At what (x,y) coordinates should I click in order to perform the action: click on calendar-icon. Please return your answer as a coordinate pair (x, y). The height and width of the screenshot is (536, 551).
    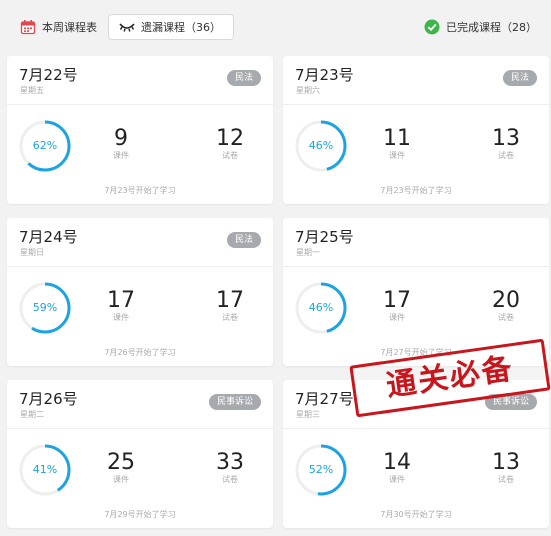
    Looking at the image, I should click on (28, 27).